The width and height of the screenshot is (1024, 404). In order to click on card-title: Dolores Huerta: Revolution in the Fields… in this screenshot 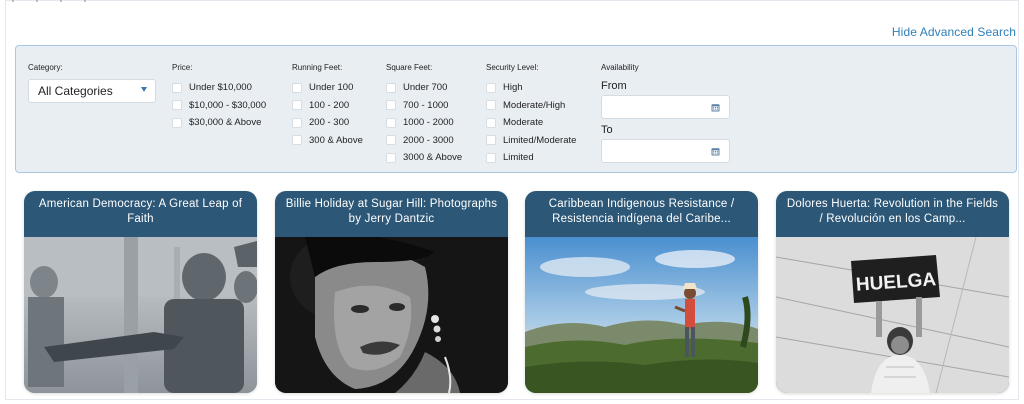, I will do `click(892, 214)`.